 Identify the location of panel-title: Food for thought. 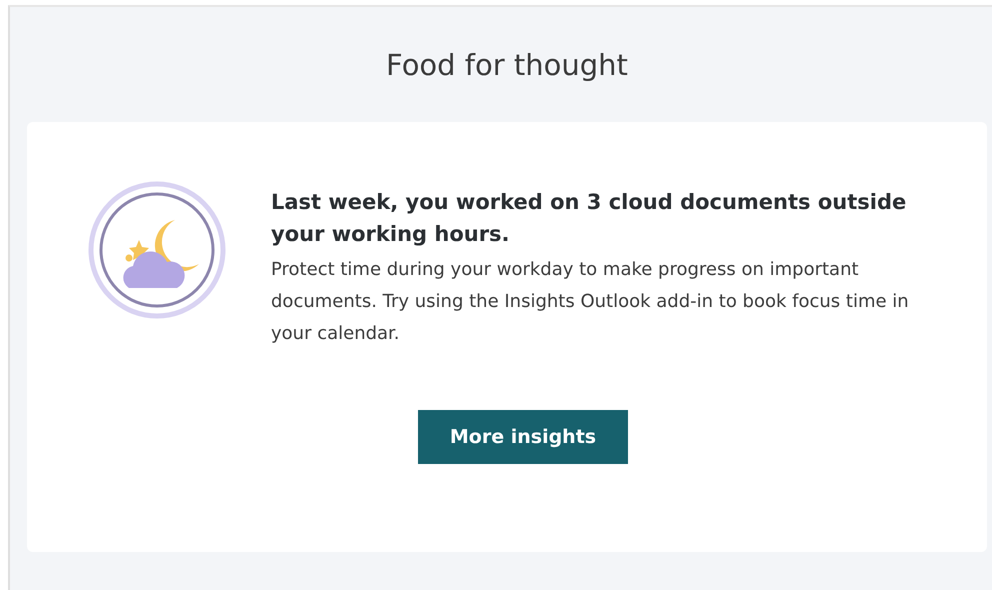
(507, 65).